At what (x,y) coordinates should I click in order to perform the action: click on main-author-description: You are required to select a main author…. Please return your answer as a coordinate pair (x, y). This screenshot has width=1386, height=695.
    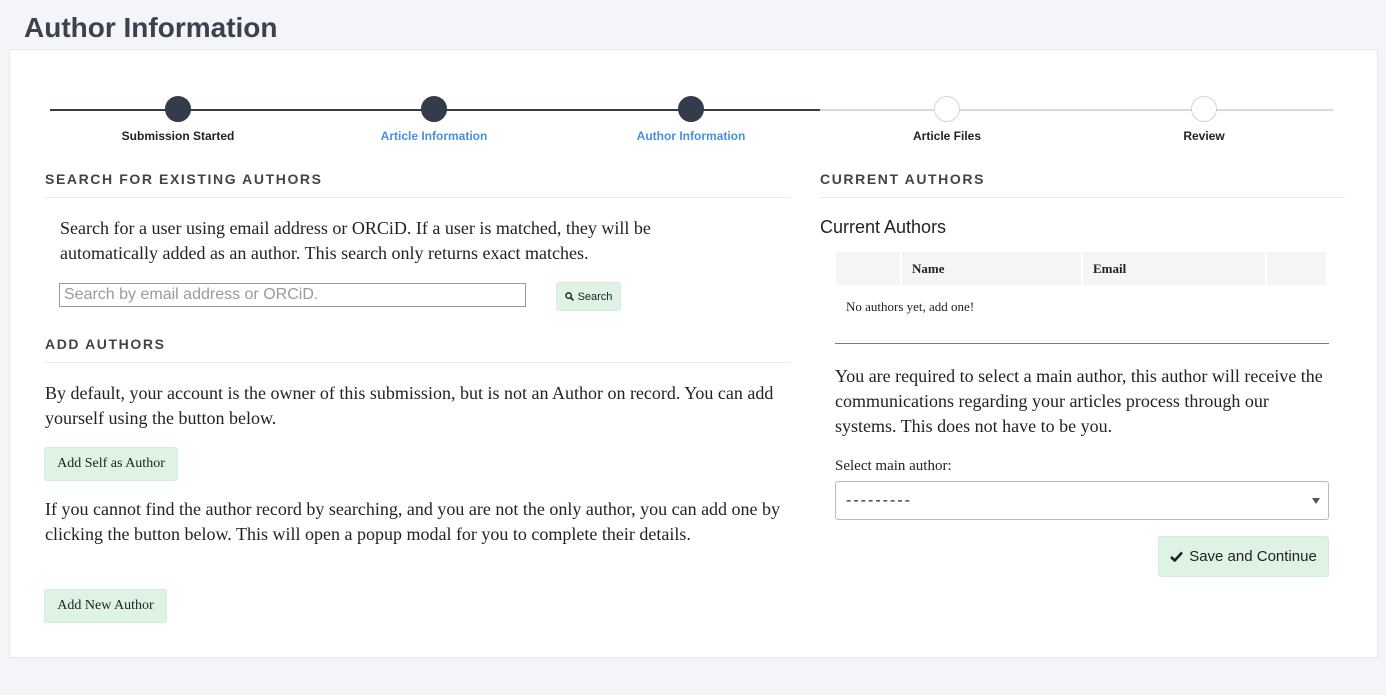
    Looking at the image, I should click on (1079, 401).